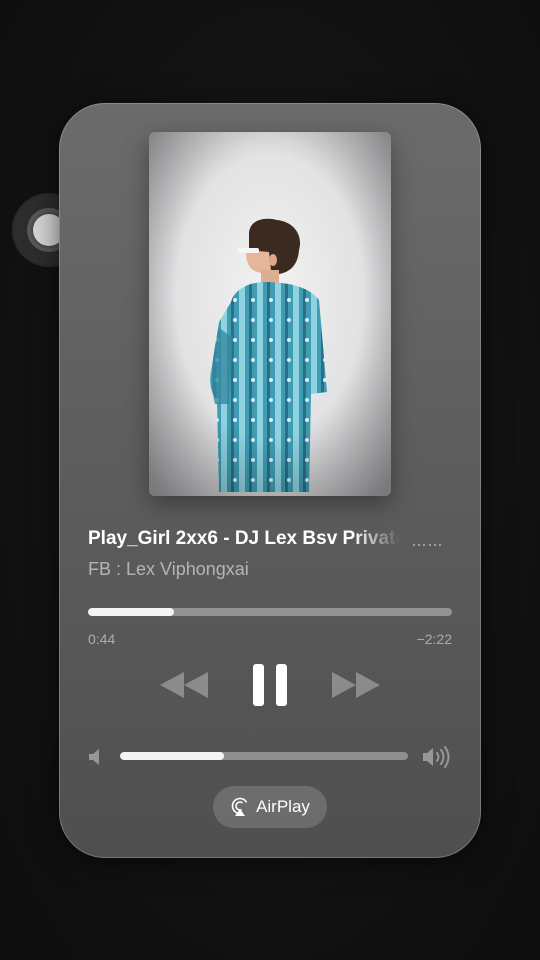 The height and width of the screenshot is (960, 540). Describe the element at coordinates (270, 612) in the screenshot. I see `playback-progress-slider` at that location.